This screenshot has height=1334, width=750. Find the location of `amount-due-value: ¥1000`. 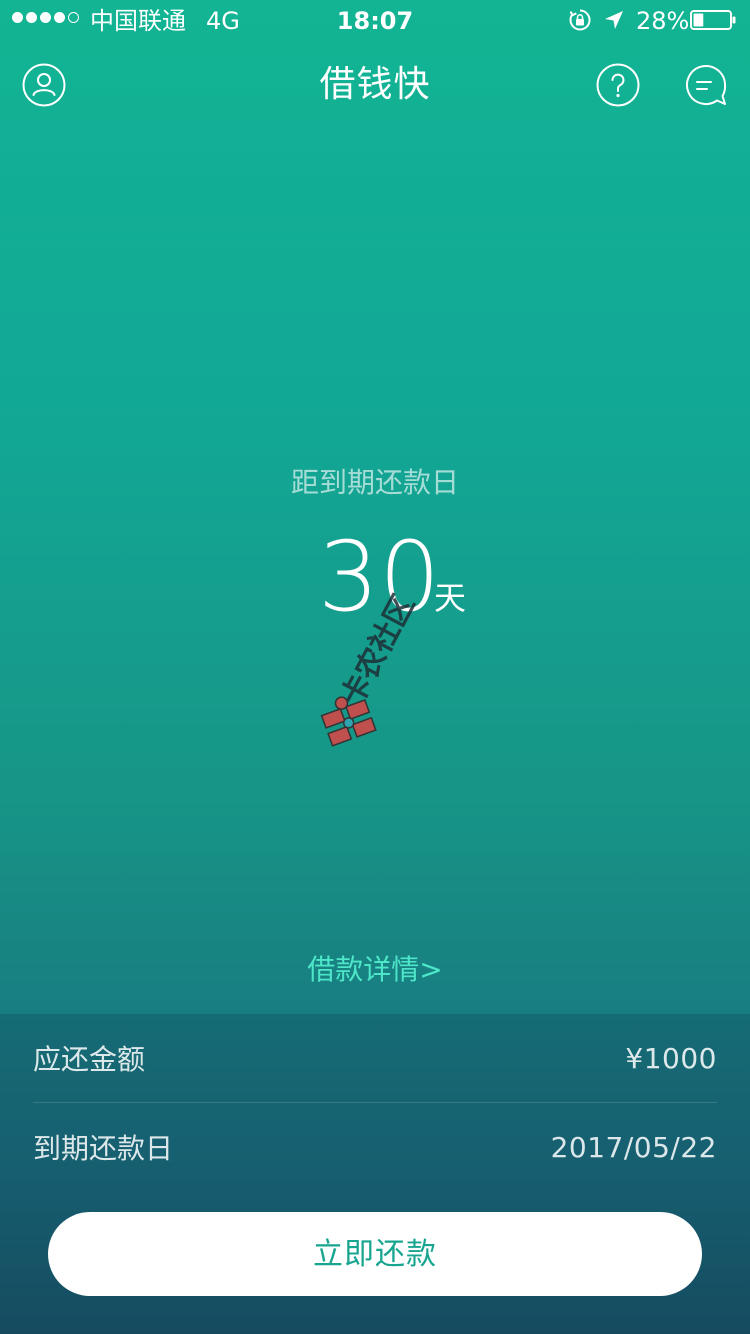

amount-due-value: ¥1000 is located at coordinates (671, 1058).